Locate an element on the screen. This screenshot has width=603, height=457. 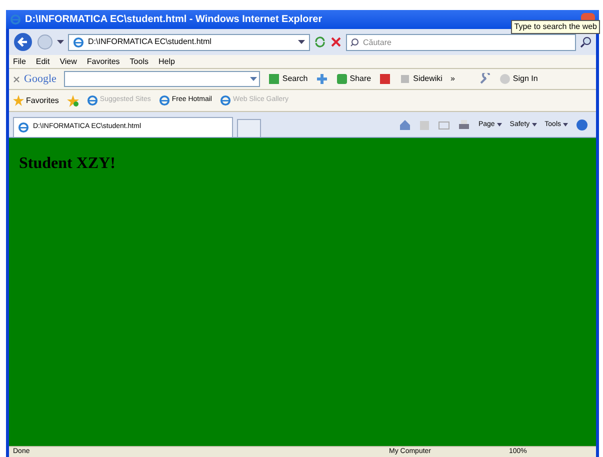
square-icon is located at coordinates (385, 79).